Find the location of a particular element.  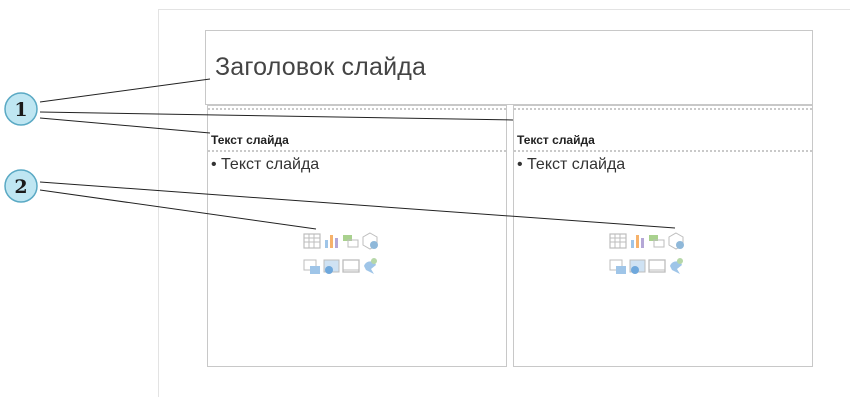

callout-label-2: 2 is located at coordinates (20, 187).